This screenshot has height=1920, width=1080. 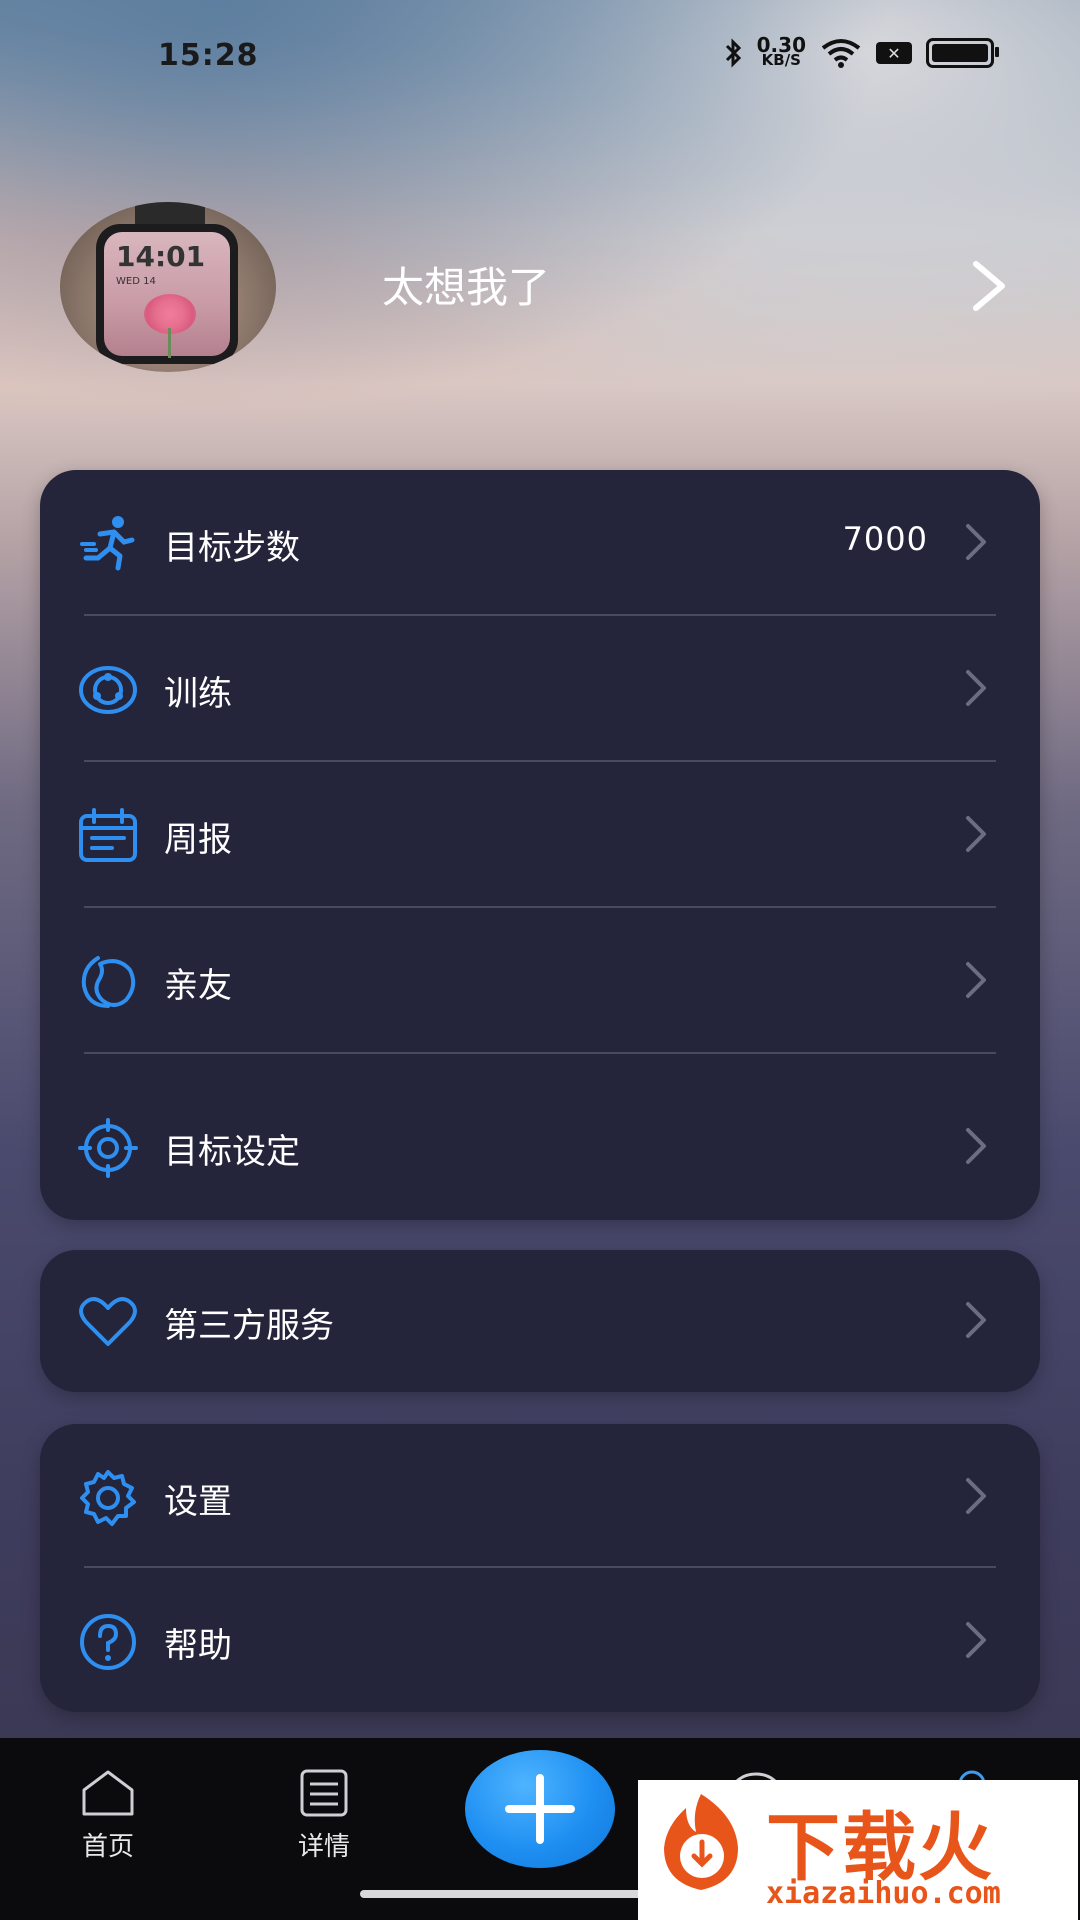 I want to click on status-bar: 15:28 0.30 KB/S ✕, so click(x=540, y=55).